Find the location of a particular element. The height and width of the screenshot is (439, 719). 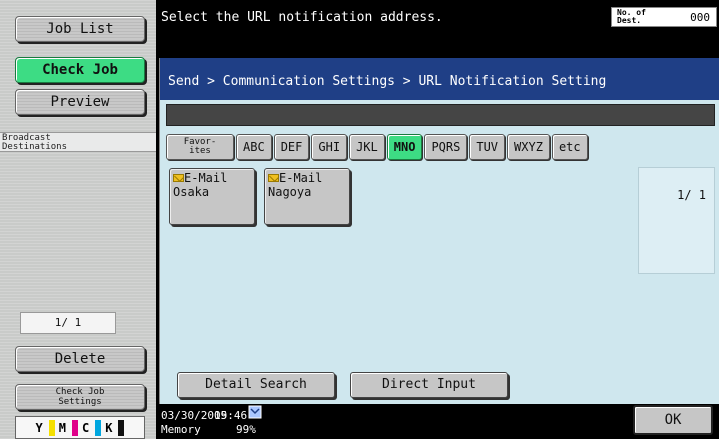

delete-button: Delete is located at coordinates (80, 359).